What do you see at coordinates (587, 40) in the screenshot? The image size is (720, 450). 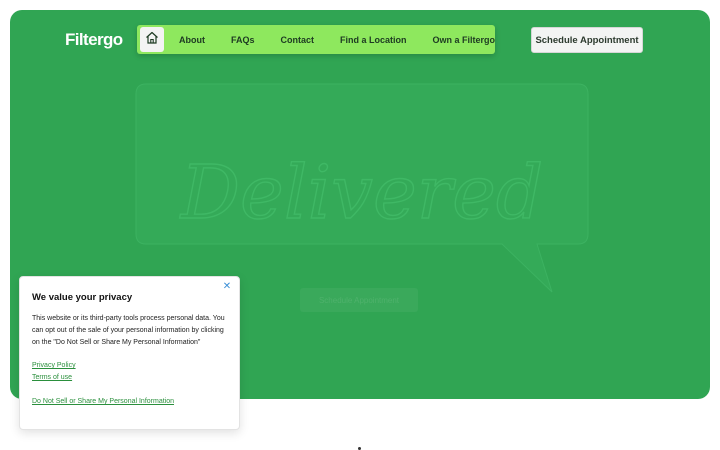 I see `schedule-appointment-button: Schedule Appointment` at bounding box center [587, 40].